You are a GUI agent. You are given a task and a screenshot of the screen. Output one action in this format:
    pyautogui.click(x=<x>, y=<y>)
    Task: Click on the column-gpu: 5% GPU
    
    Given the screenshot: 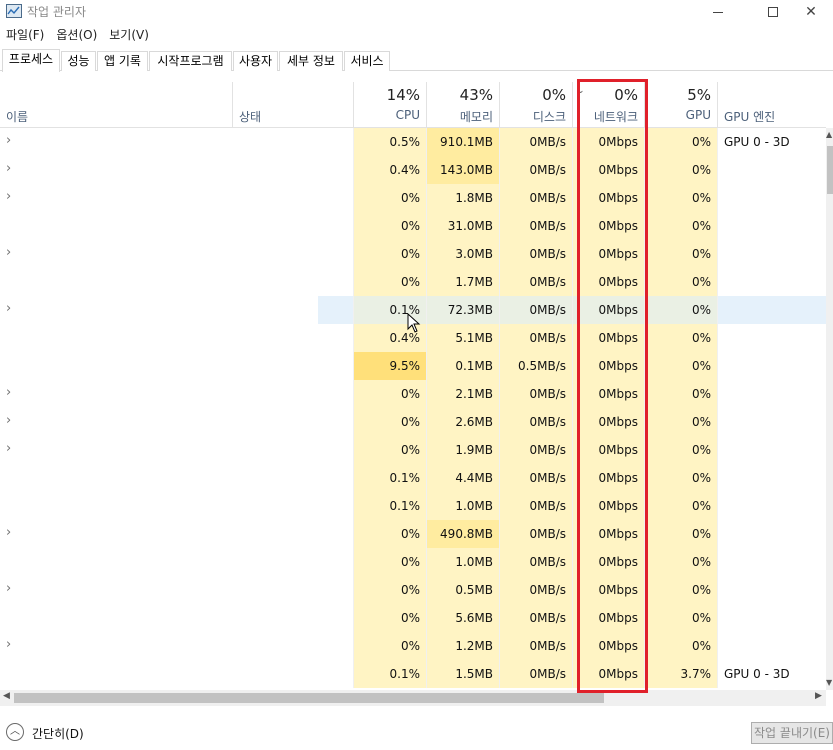 What is the action you would take?
    pyautogui.click(x=680, y=105)
    